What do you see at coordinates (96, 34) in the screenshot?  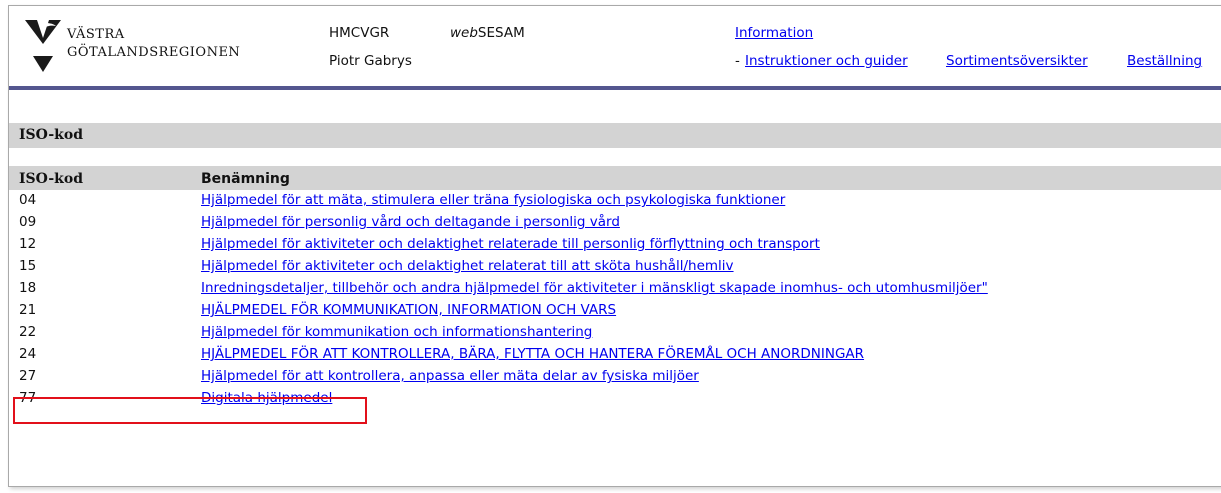 I see `logo-text-line1: VÄSTRA` at bounding box center [96, 34].